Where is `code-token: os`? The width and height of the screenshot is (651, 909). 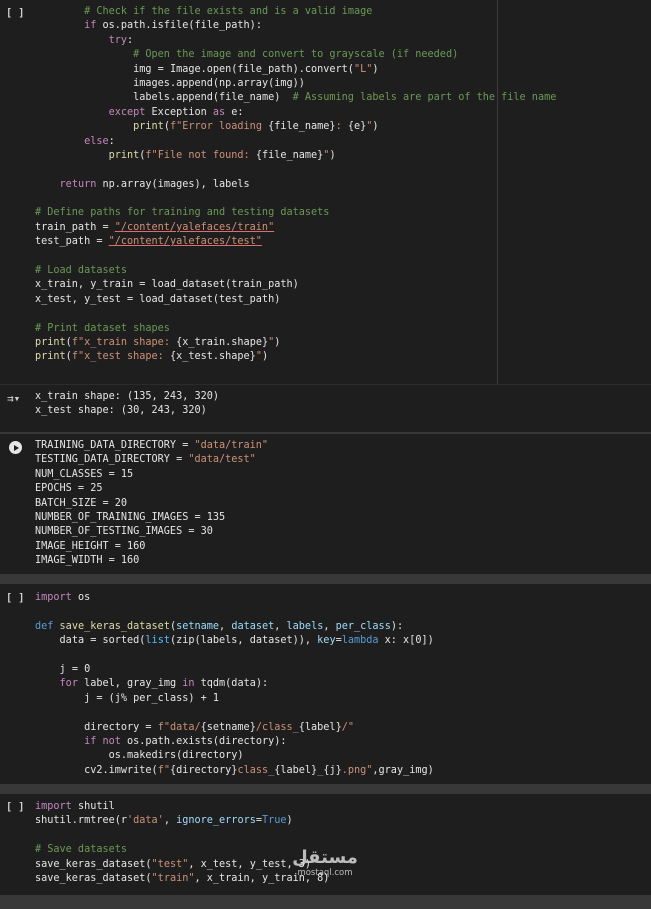 code-token: os is located at coordinates (84, 597).